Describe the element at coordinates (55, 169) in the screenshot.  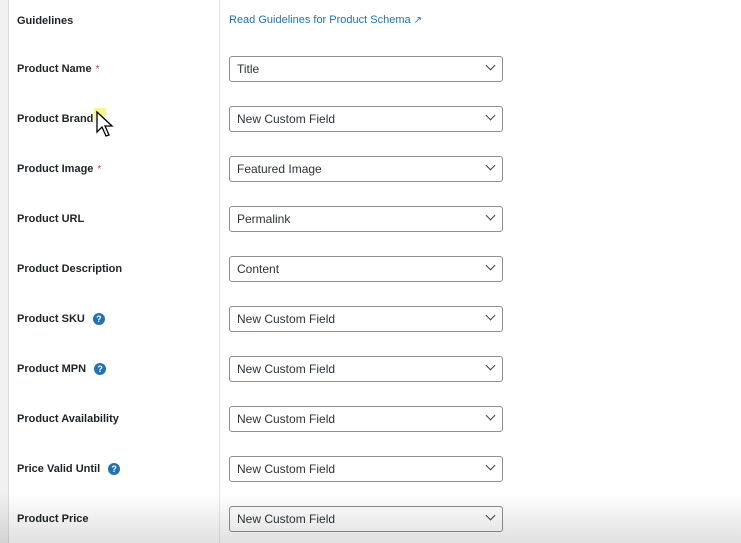
I see `field-label-text: Product Image` at that location.